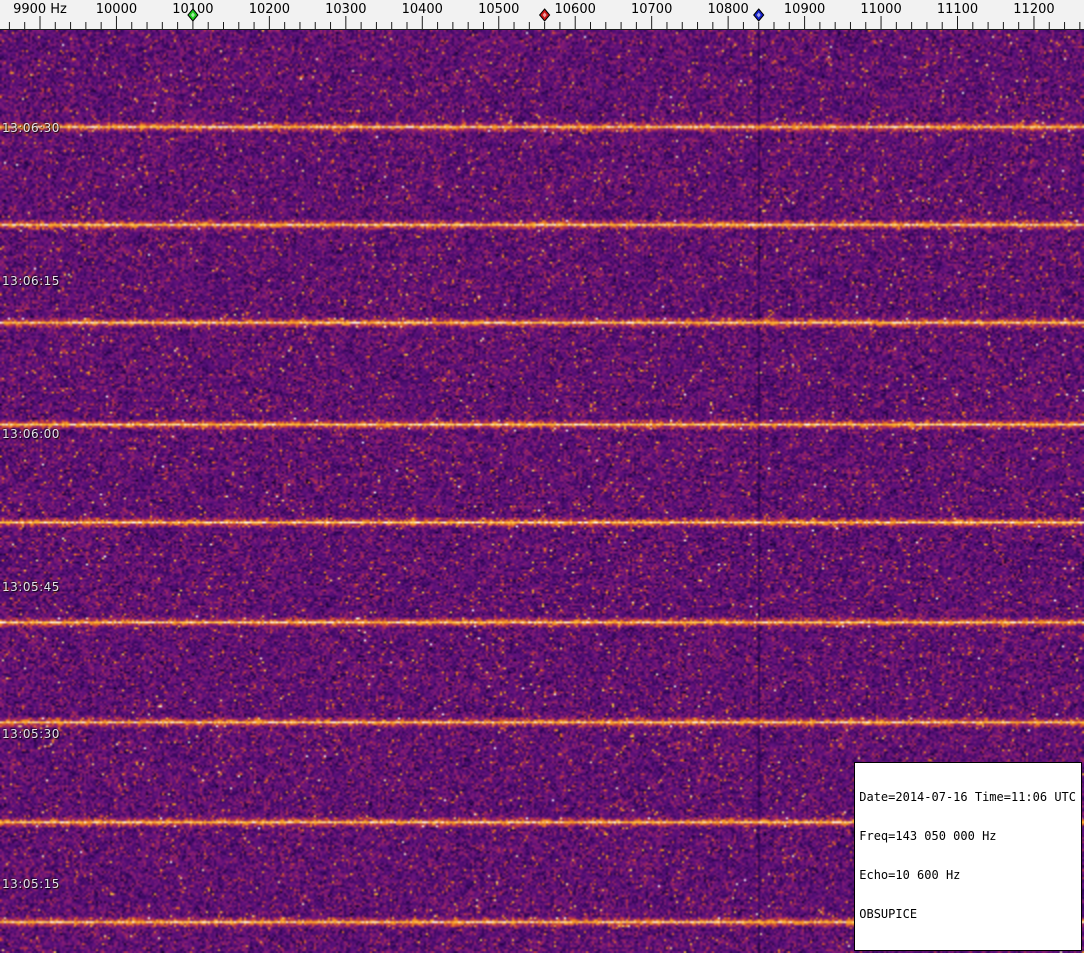 Image resolution: width=1084 pixels, height=953 pixels. I want to click on freq-tick-label: 10700, so click(651, 9).